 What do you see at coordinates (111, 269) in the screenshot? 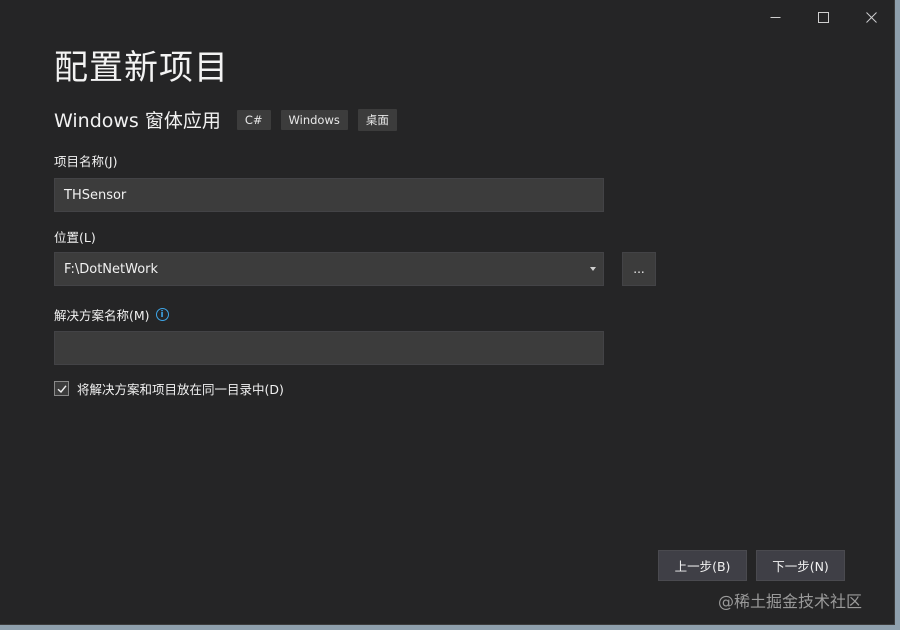
I see `location-value: F:\DotNetWork` at bounding box center [111, 269].